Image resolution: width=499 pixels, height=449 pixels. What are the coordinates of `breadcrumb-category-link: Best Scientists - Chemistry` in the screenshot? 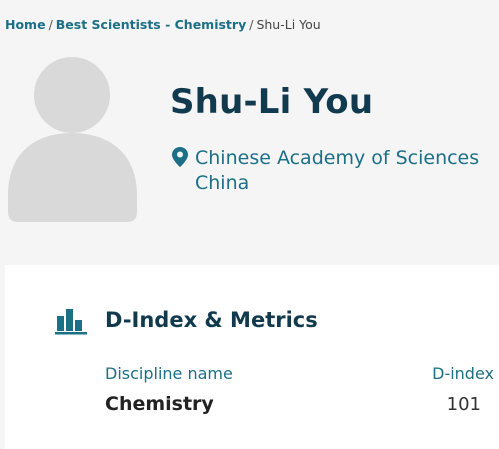 It's located at (151, 24).